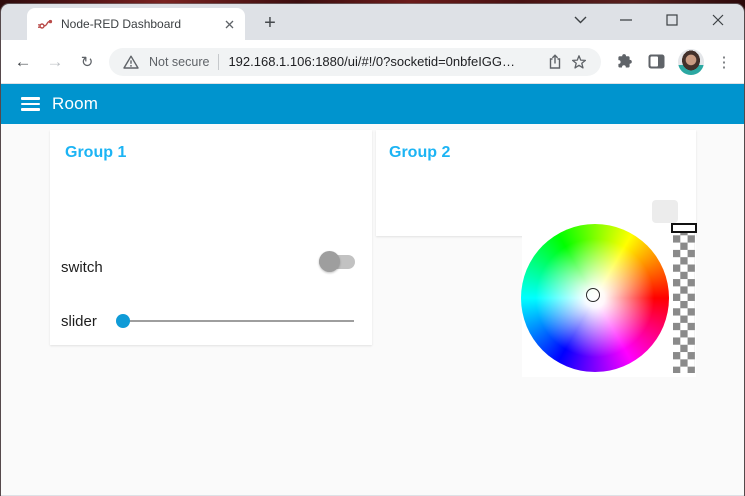 This screenshot has height=496, width=745. What do you see at coordinates (555, 62) in the screenshot?
I see `share-icon` at bounding box center [555, 62].